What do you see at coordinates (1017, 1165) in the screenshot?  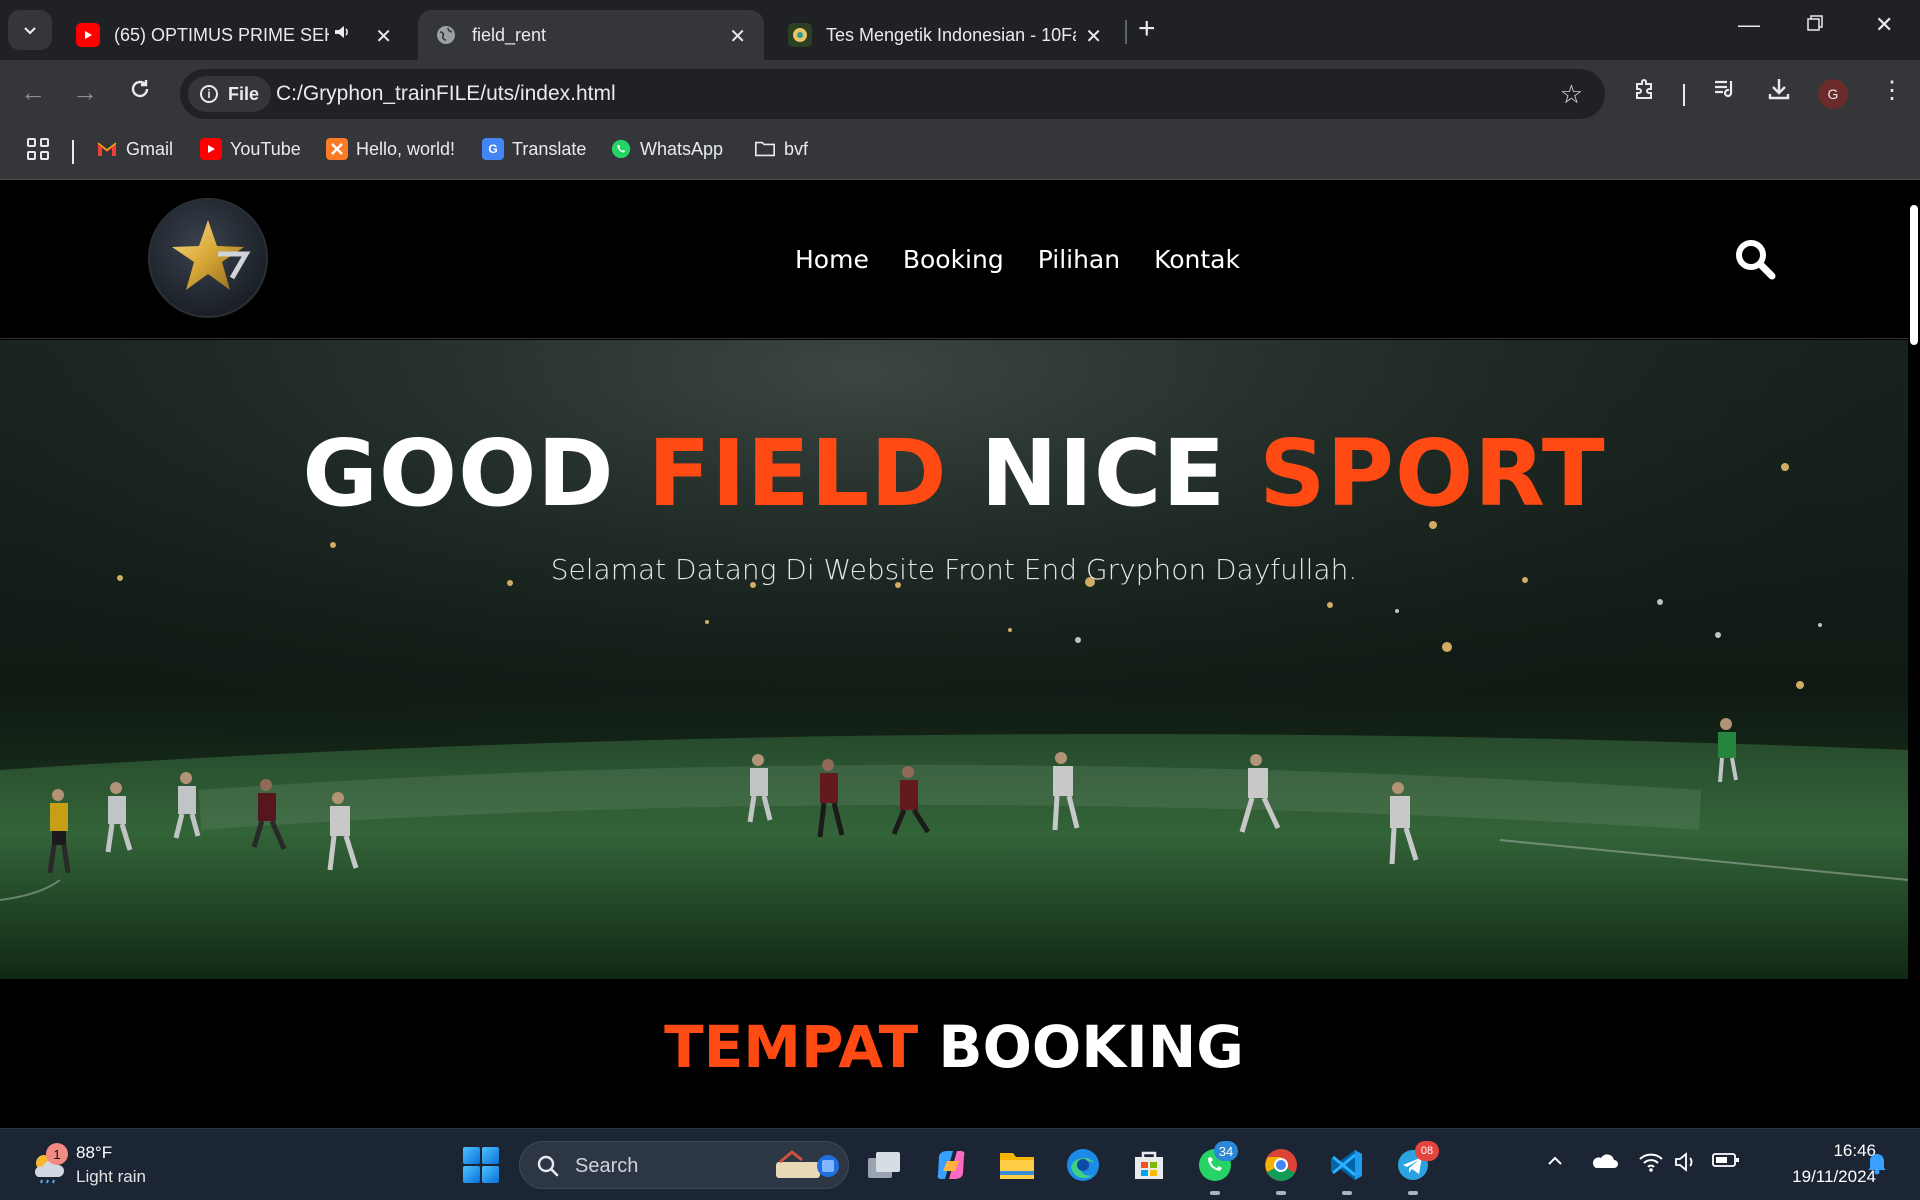 I see `file-explorer-icon` at bounding box center [1017, 1165].